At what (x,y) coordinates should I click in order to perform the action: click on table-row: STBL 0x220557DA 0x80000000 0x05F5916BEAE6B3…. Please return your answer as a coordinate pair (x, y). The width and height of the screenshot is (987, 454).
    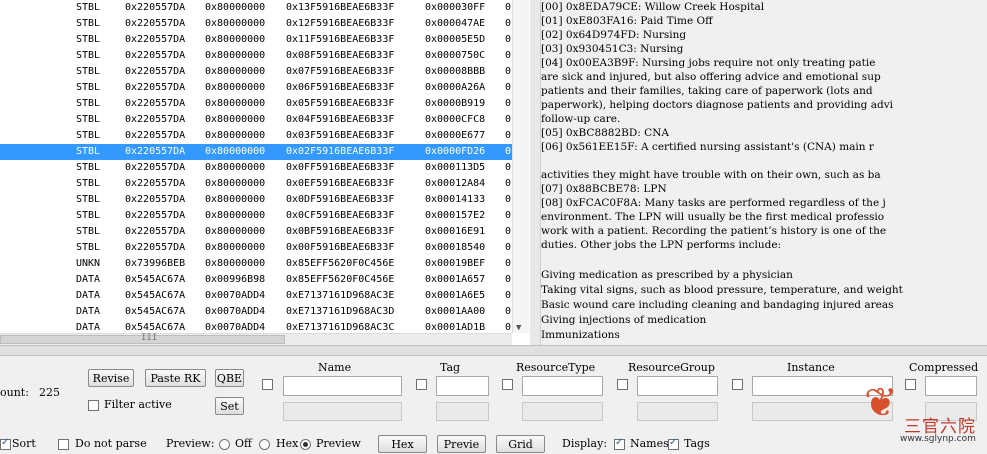
    Looking at the image, I should click on (256, 104).